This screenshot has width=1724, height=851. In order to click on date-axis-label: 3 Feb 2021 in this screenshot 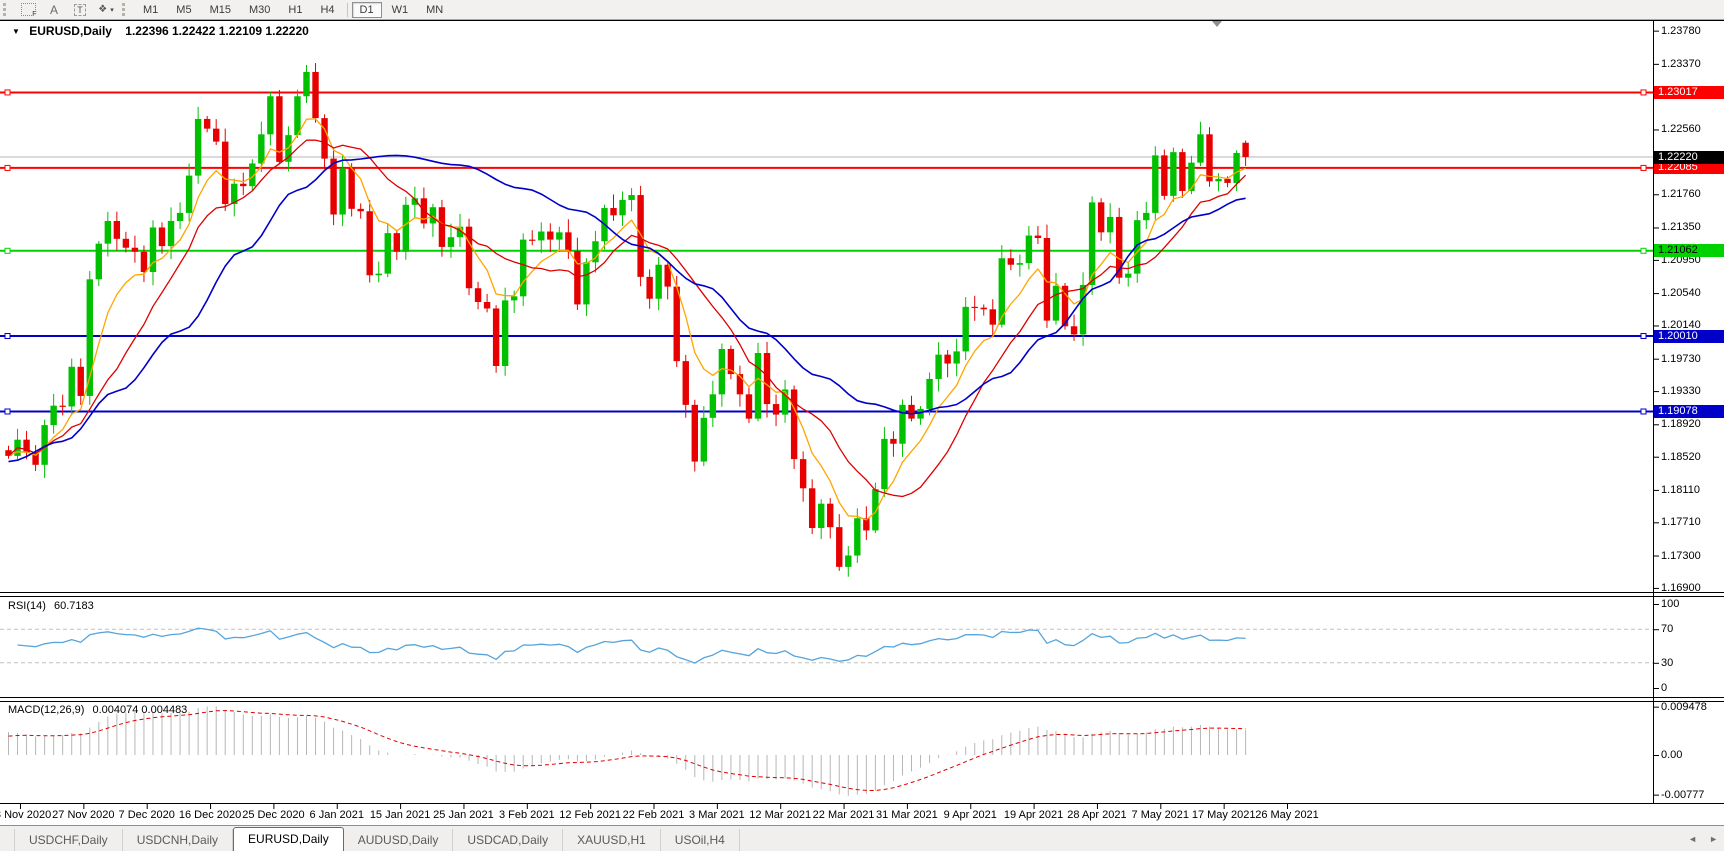, I will do `click(526, 815)`.